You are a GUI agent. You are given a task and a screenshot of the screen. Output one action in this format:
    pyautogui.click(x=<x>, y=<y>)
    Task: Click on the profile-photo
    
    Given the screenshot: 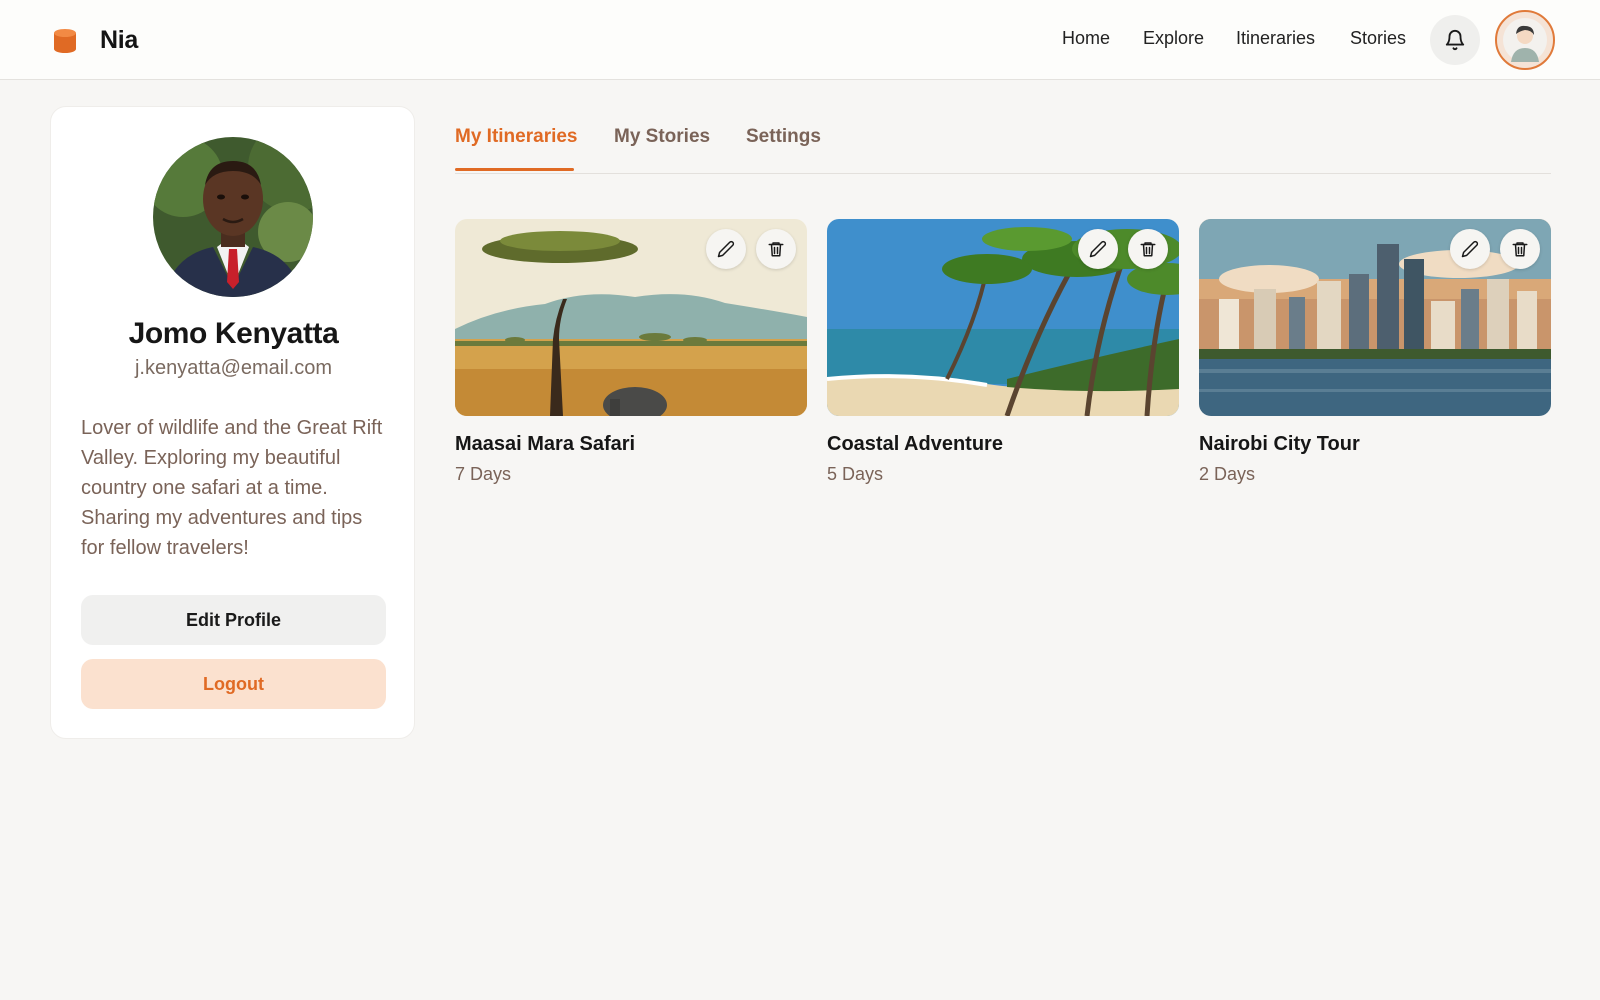 What is the action you would take?
    pyautogui.click(x=233, y=217)
    